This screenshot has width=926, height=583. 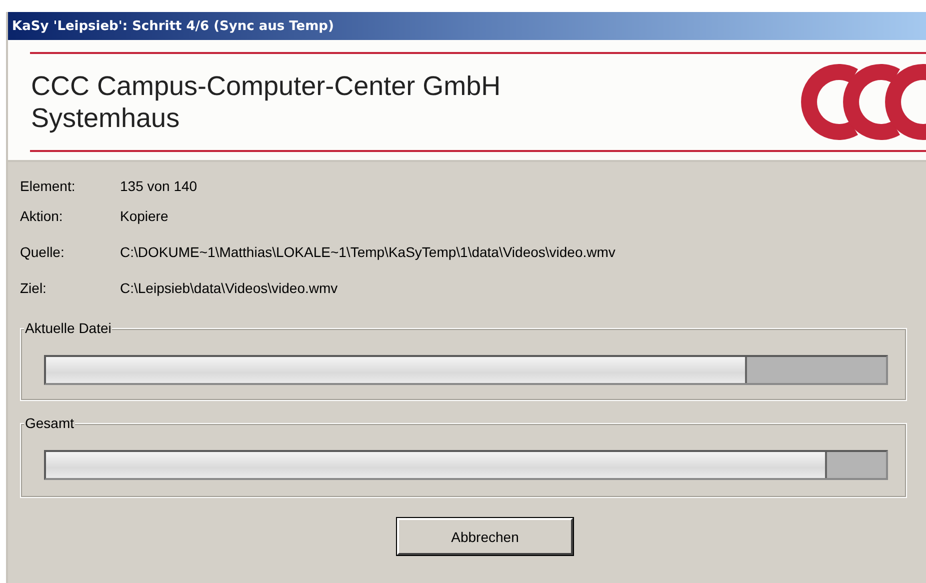 What do you see at coordinates (173, 26) in the screenshot?
I see `window-title: KaSy 'Leipsieb': Schritt 4/6 (Sync aus Temp)` at bounding box center [173, 26].